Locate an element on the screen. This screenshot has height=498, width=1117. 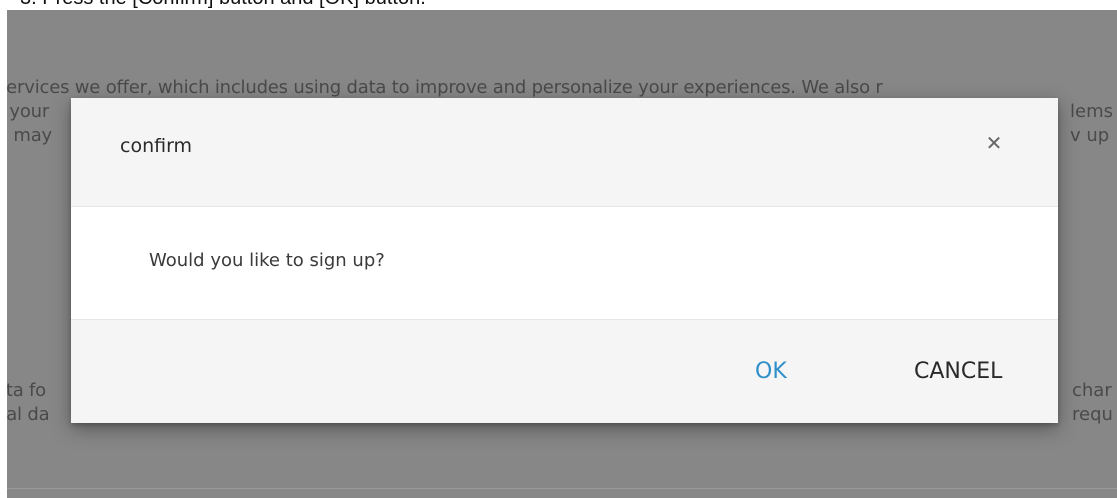
dialog-title: confirm is located at coordinates (156, 146).